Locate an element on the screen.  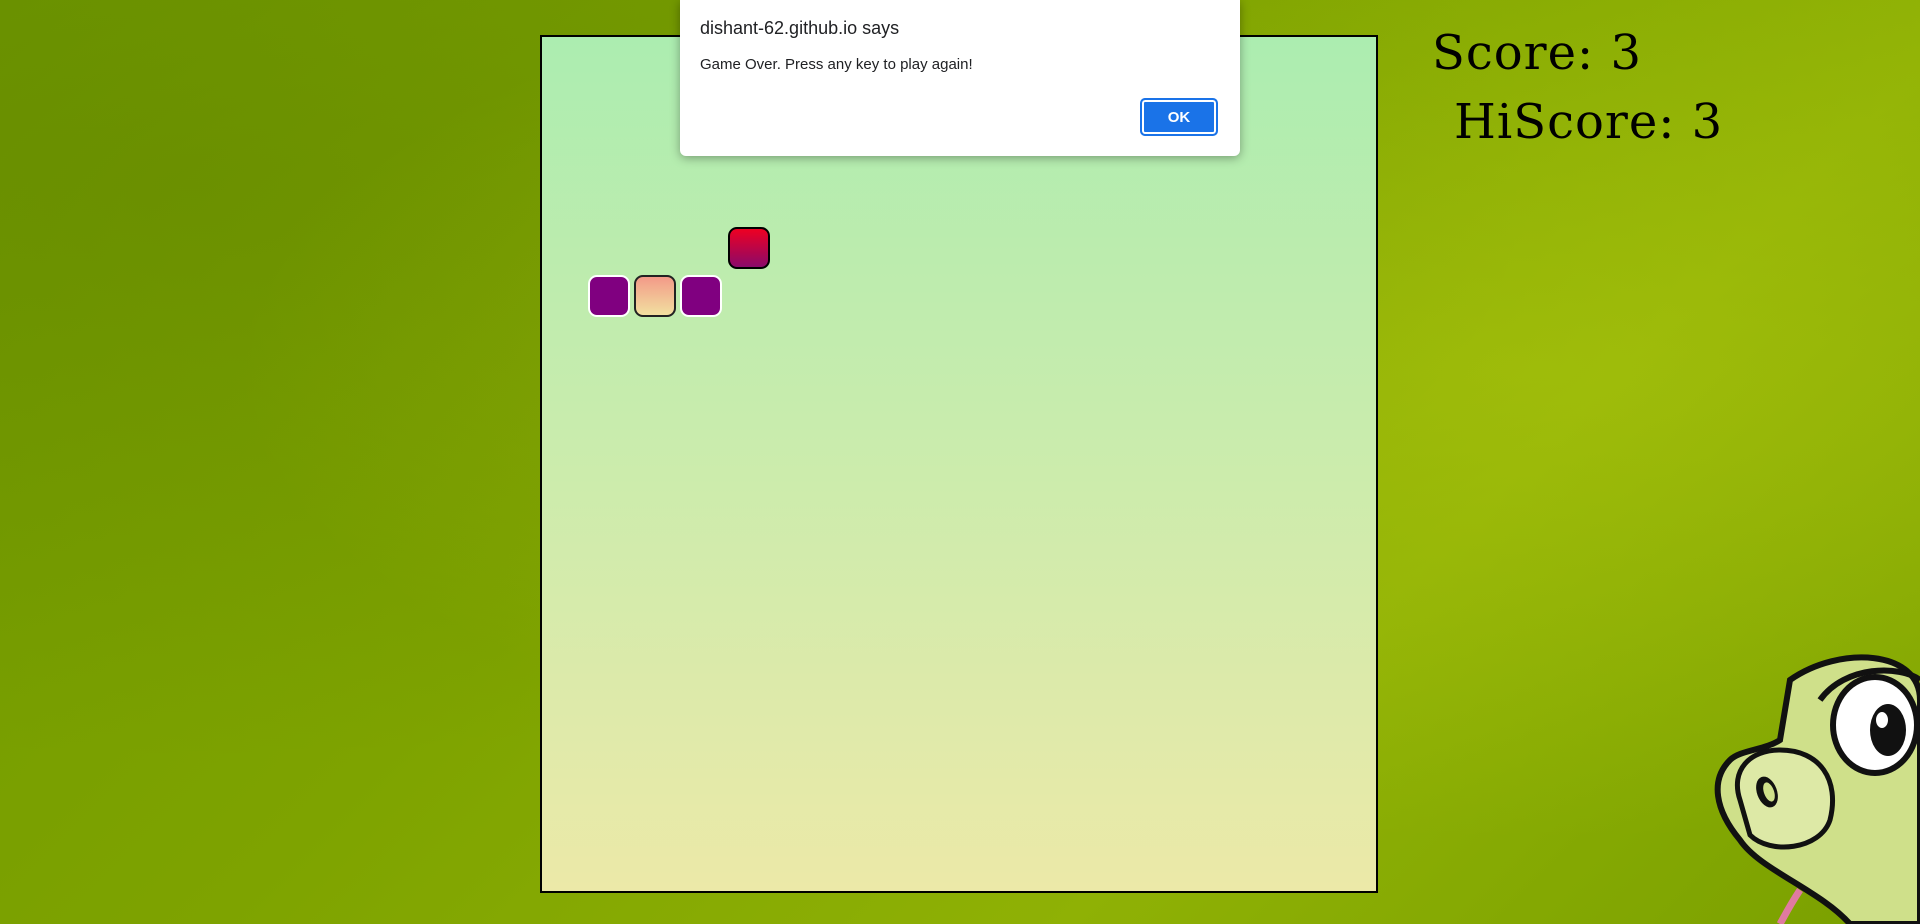
ok-button: OK is located at coordinates (1179, 117).